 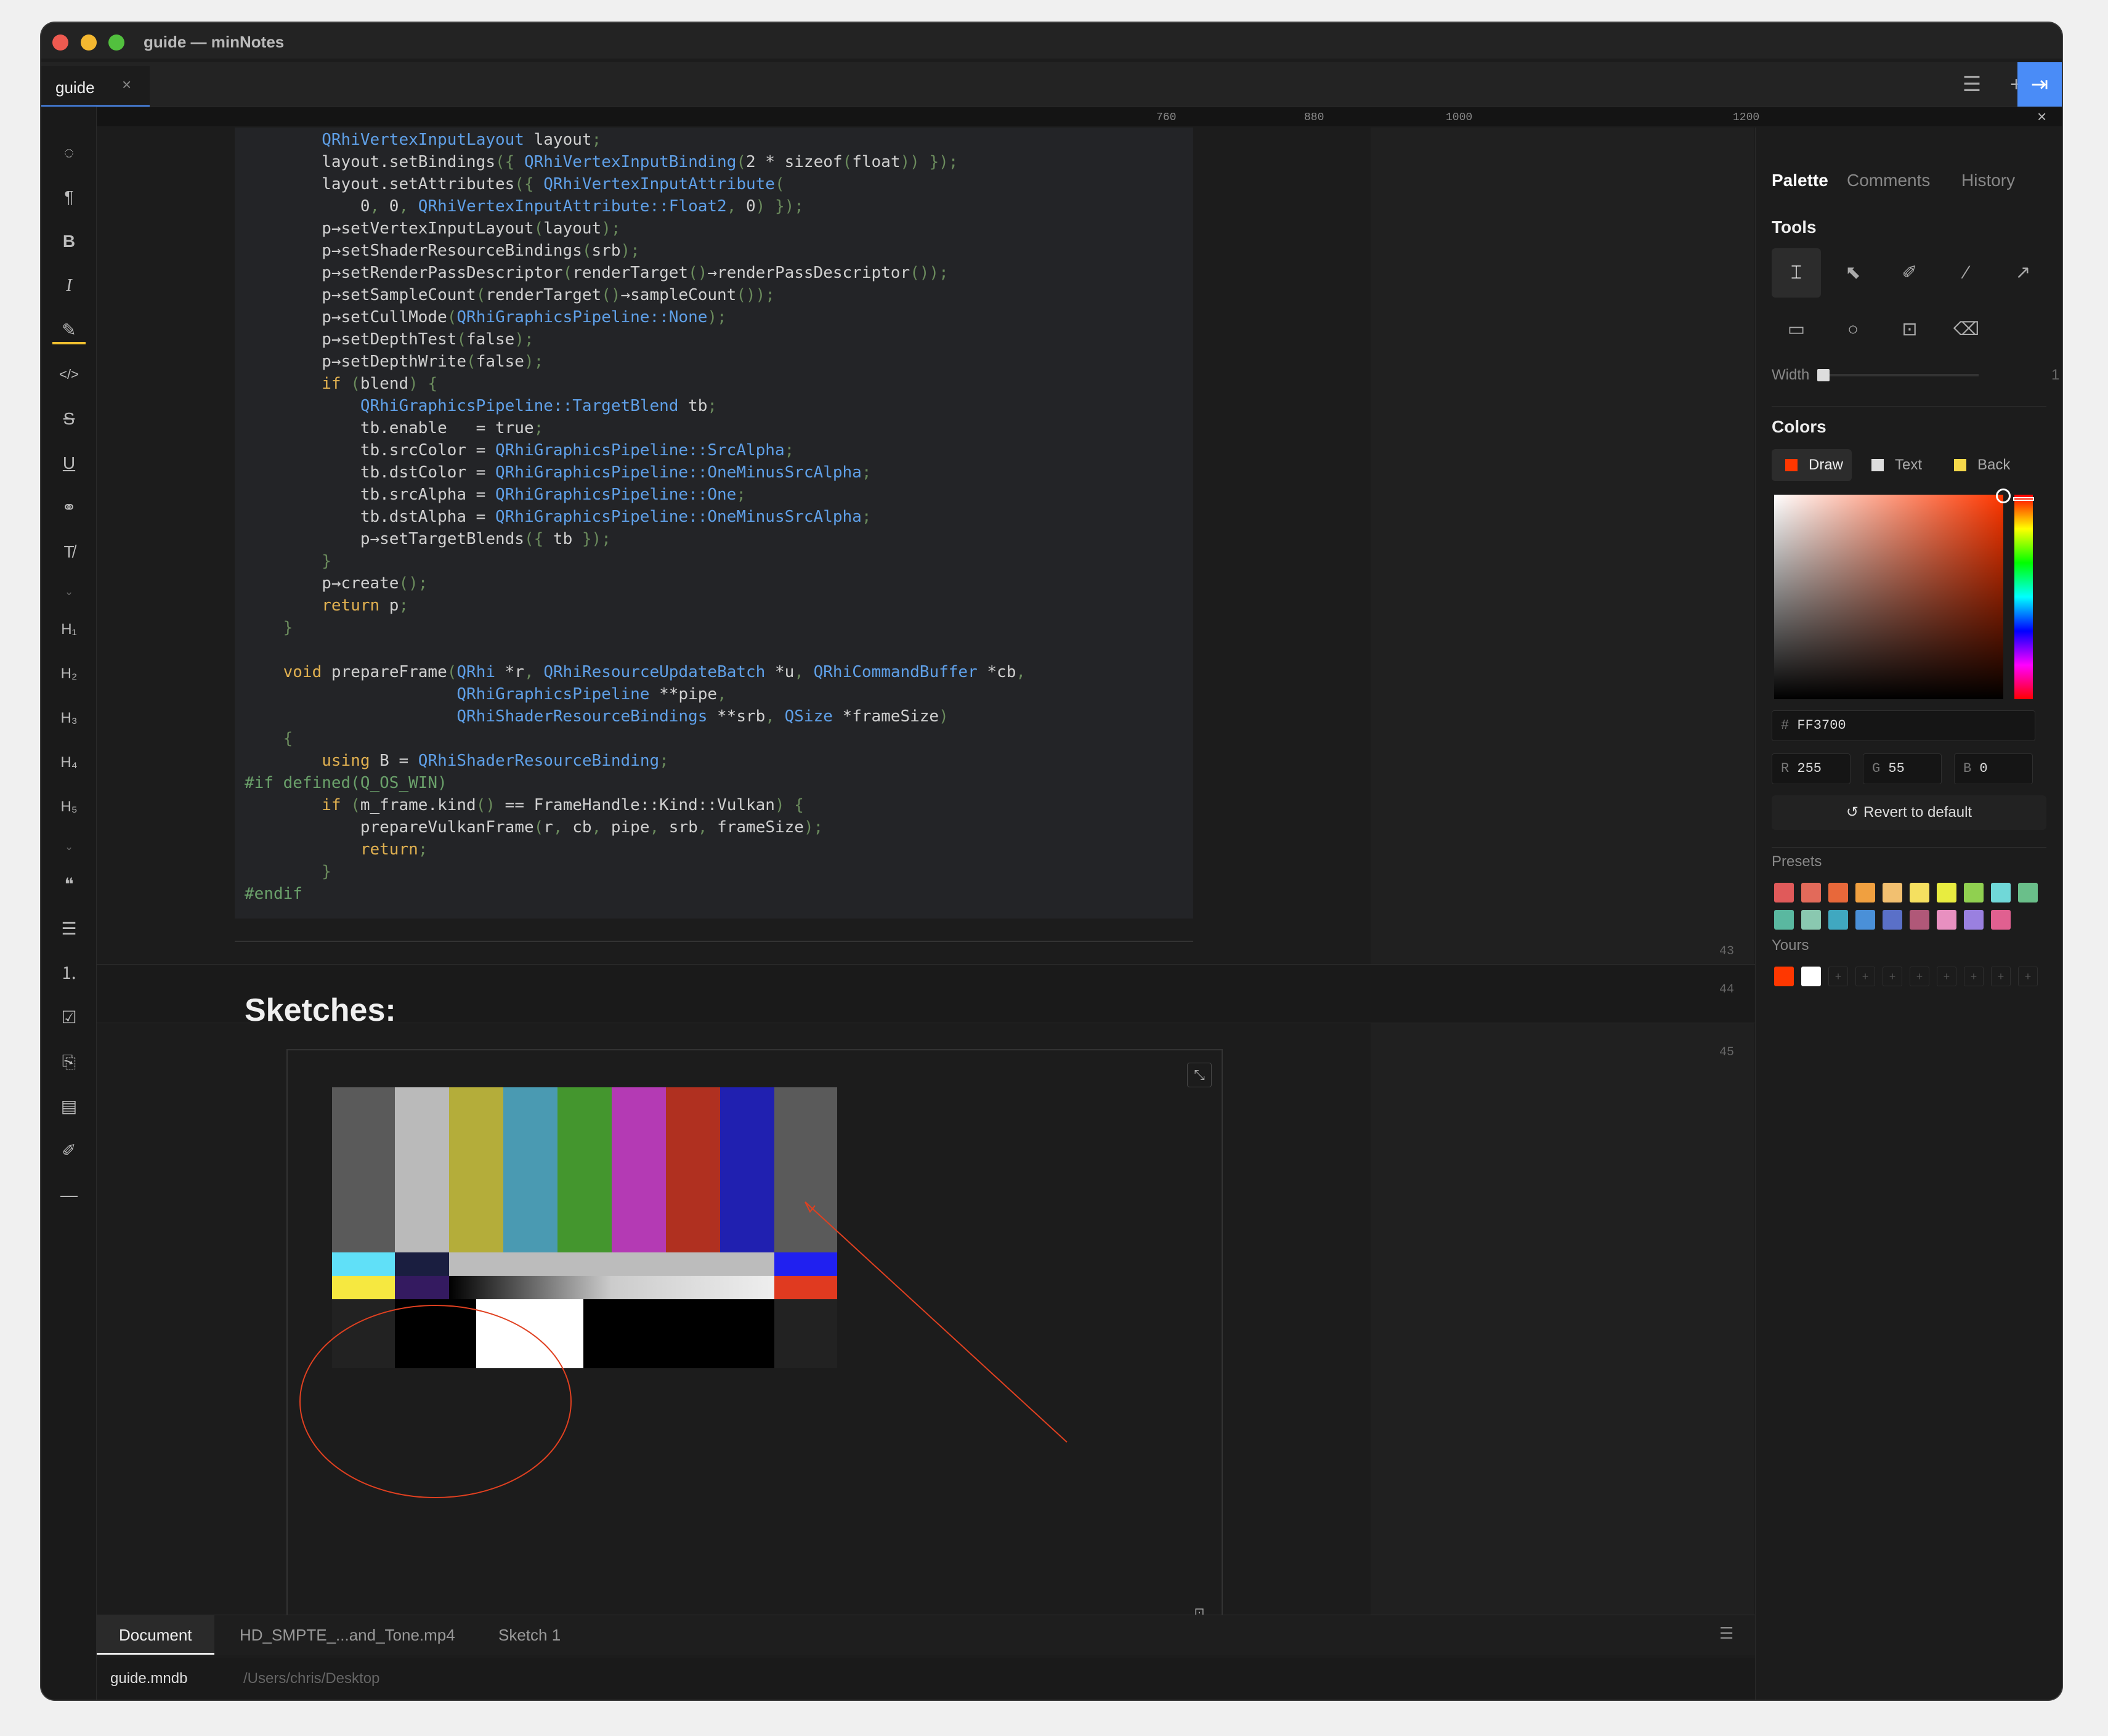 I want to click on width-slider, so click(x=1898, y=375).